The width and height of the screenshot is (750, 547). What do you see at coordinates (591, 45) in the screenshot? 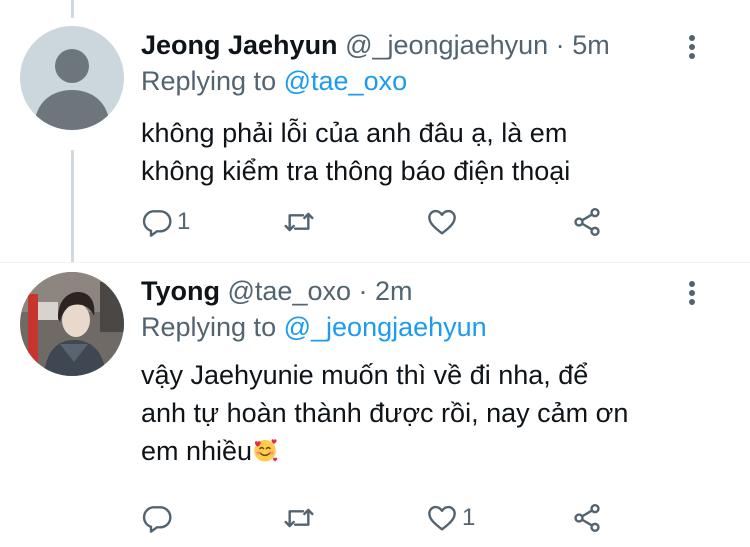
I see `timestamp: 5m` at bounding box center [591, 45].